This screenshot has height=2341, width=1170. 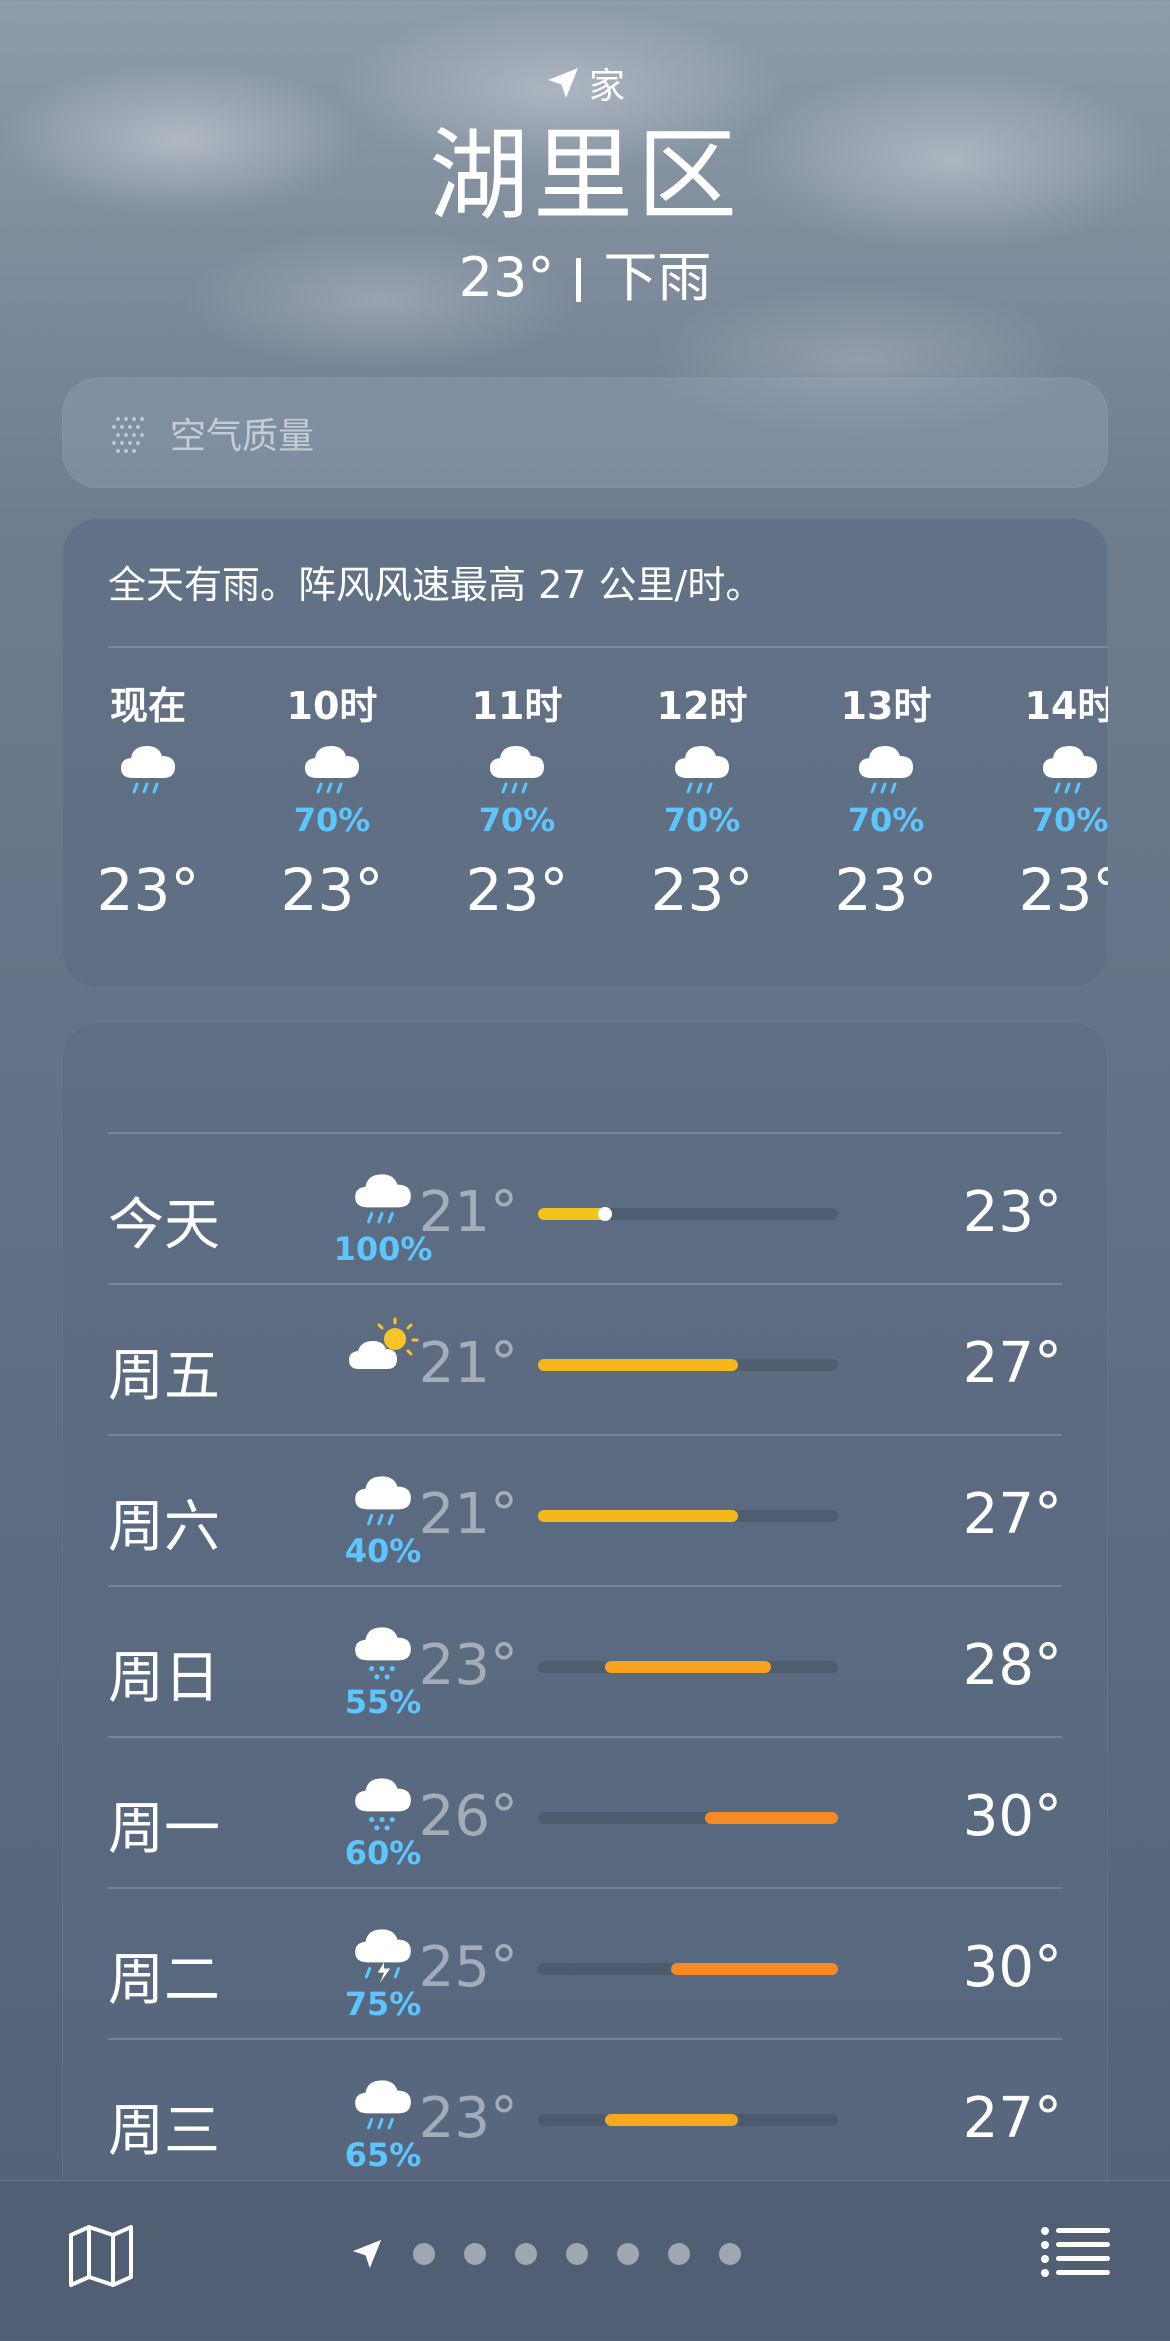 I want to click on daily-row: 周六 40% 21° 27°, so click(x=585, y=1509).